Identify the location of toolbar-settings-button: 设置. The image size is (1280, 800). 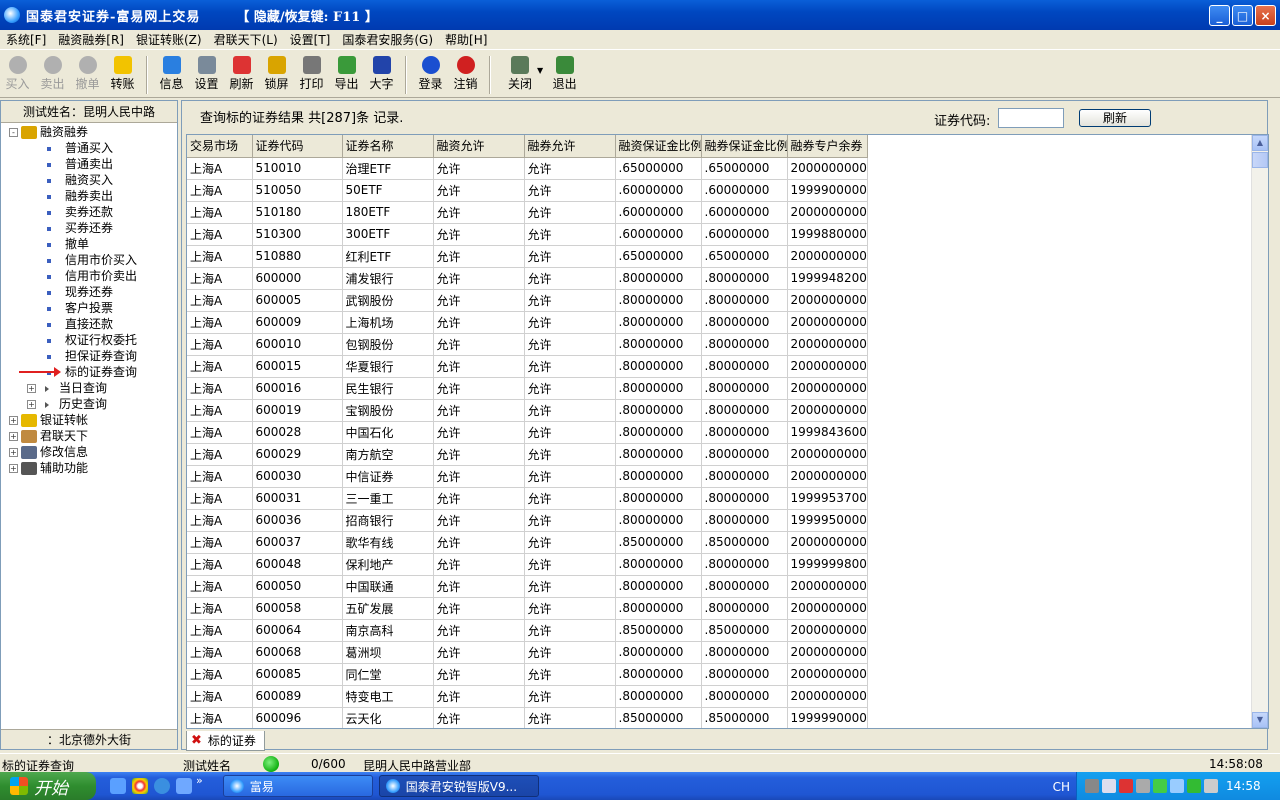
(206, 74).